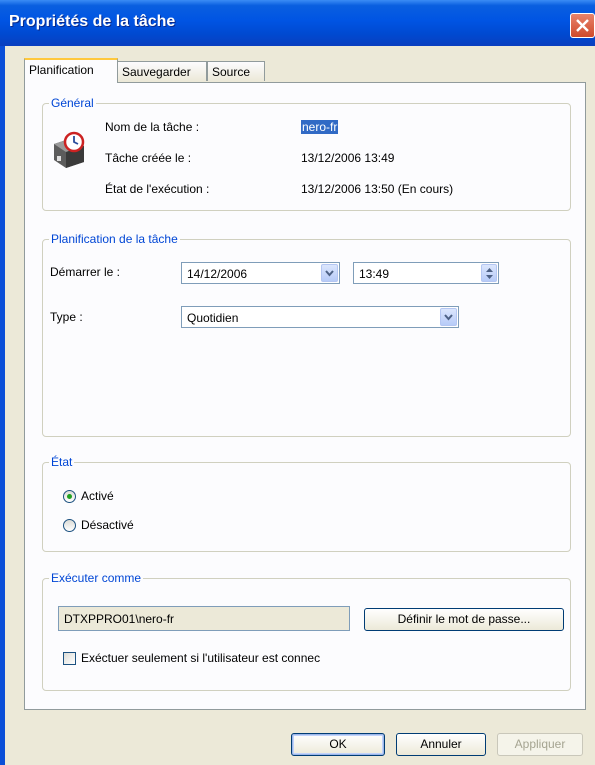  What do you see at coordinates (204, 618) in the screenshot?
I see `run-as-account-field: DTXPPRO01\nero-fr` at bounding box center [204, 618].